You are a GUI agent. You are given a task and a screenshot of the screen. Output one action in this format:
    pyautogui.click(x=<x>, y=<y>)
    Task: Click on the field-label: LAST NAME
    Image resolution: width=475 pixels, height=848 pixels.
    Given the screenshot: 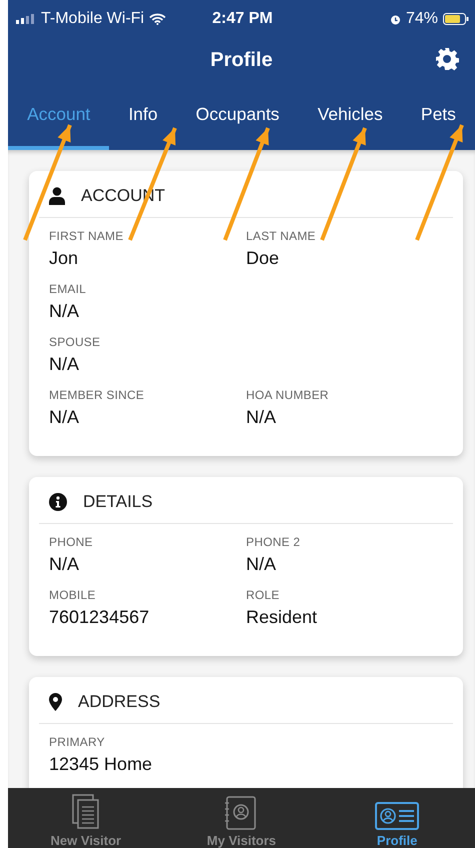 What is the action you would take?
    pyautogui.click(x=281, y=236)
    